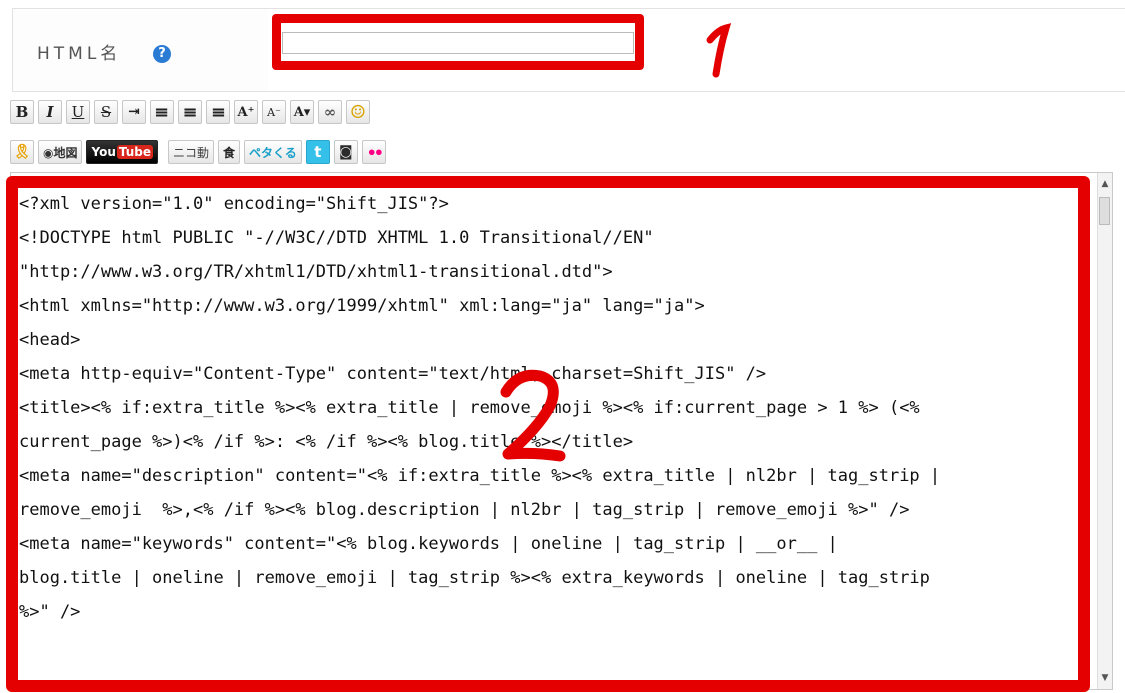  I want to click on flickr-button: ••, so click(373, 152).